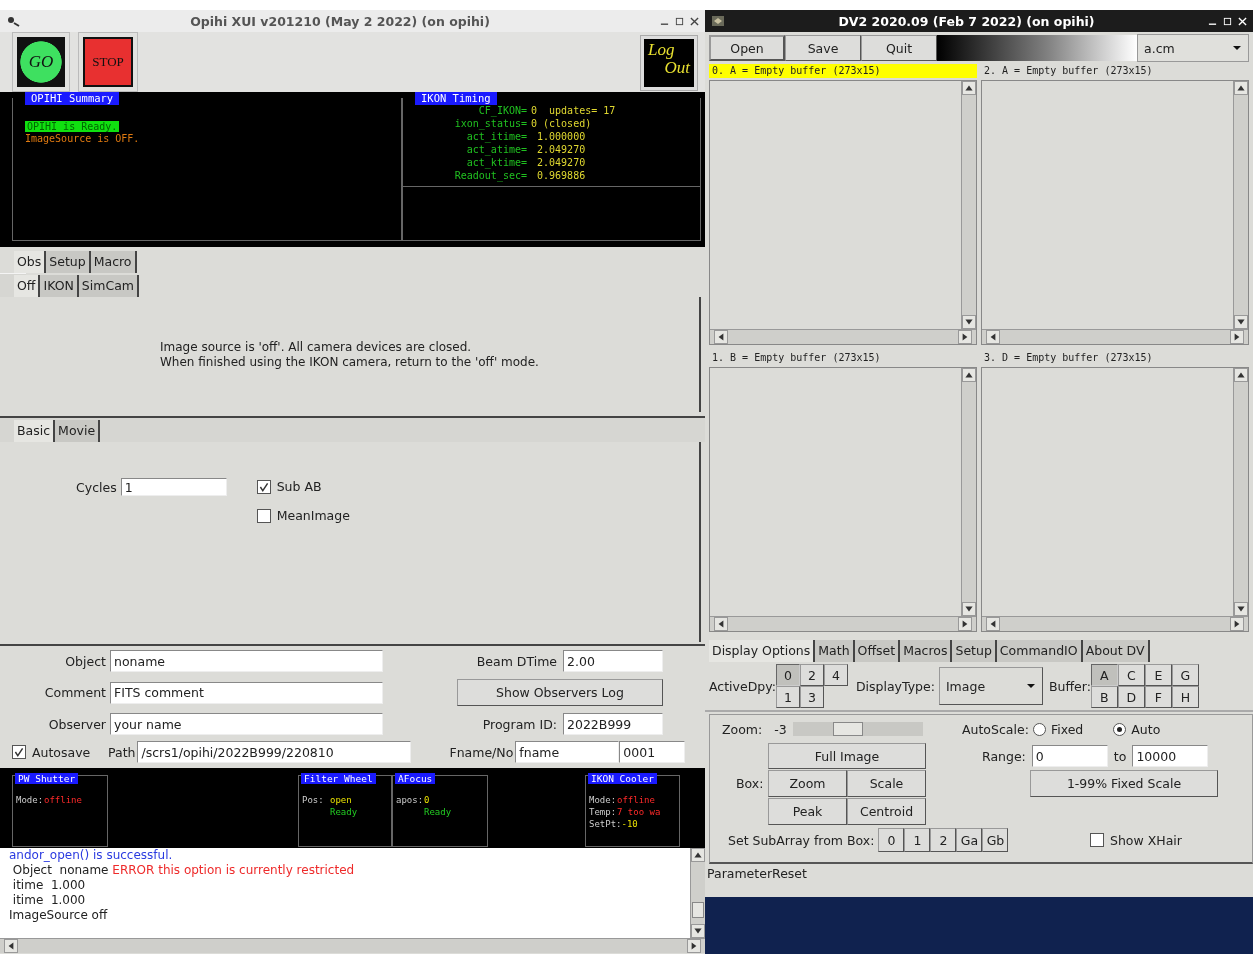  What do you see at coordinates (274, 752) in the screenshot?
I see `path-field: /scrs1/opihi/2022B999/220810` at bounding box center [274, 752].